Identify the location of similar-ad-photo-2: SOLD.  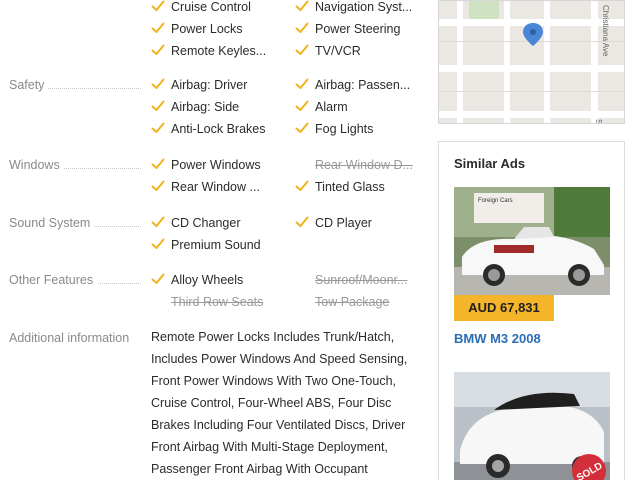
(532, 426).